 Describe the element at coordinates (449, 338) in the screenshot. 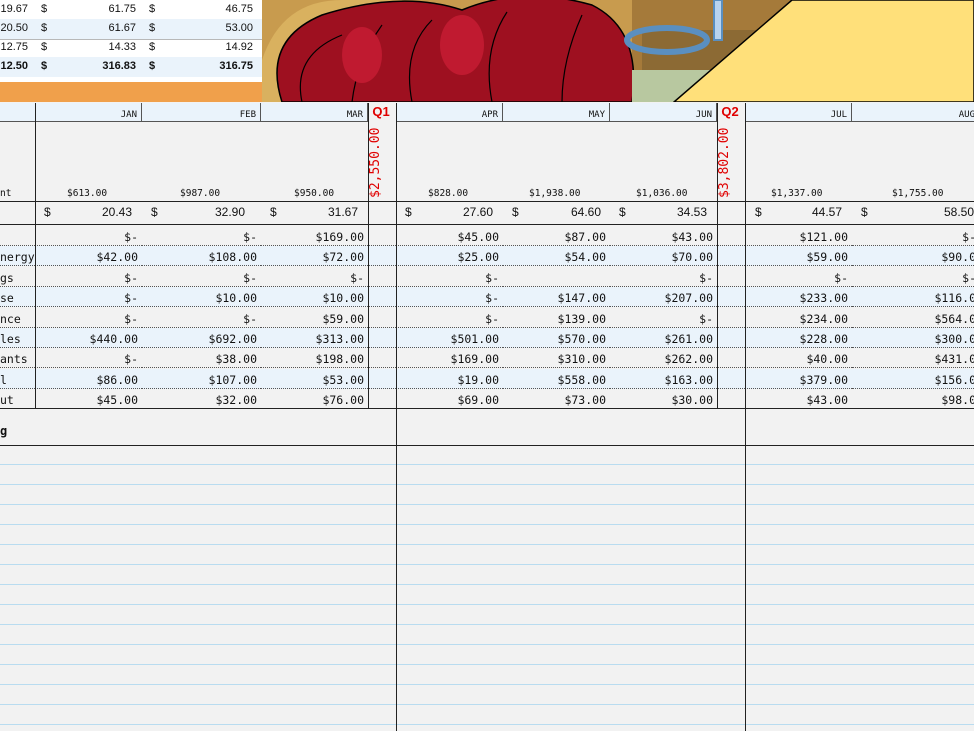

I see `category-cell: $501.00` at that location.